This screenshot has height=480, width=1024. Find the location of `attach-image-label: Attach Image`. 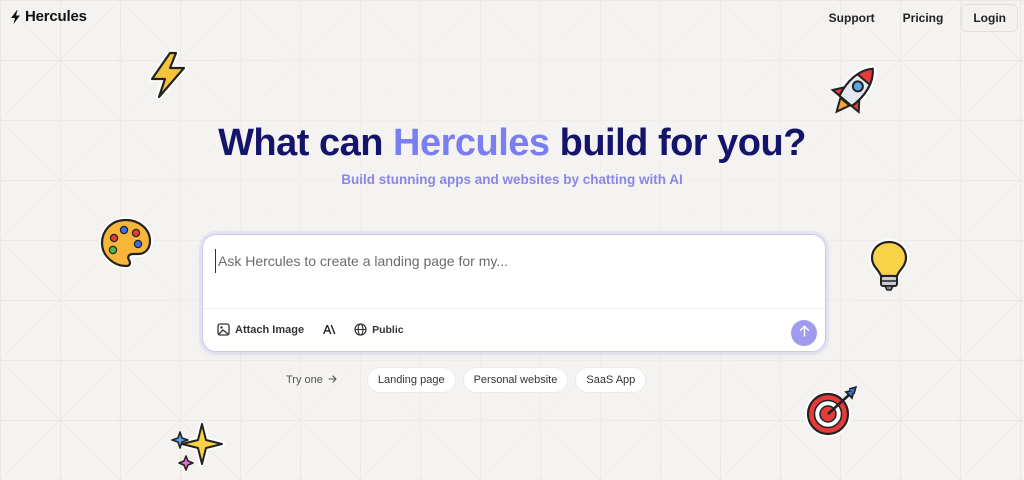

attach-image-label: Attach Image is located at coordinates (270, 329).